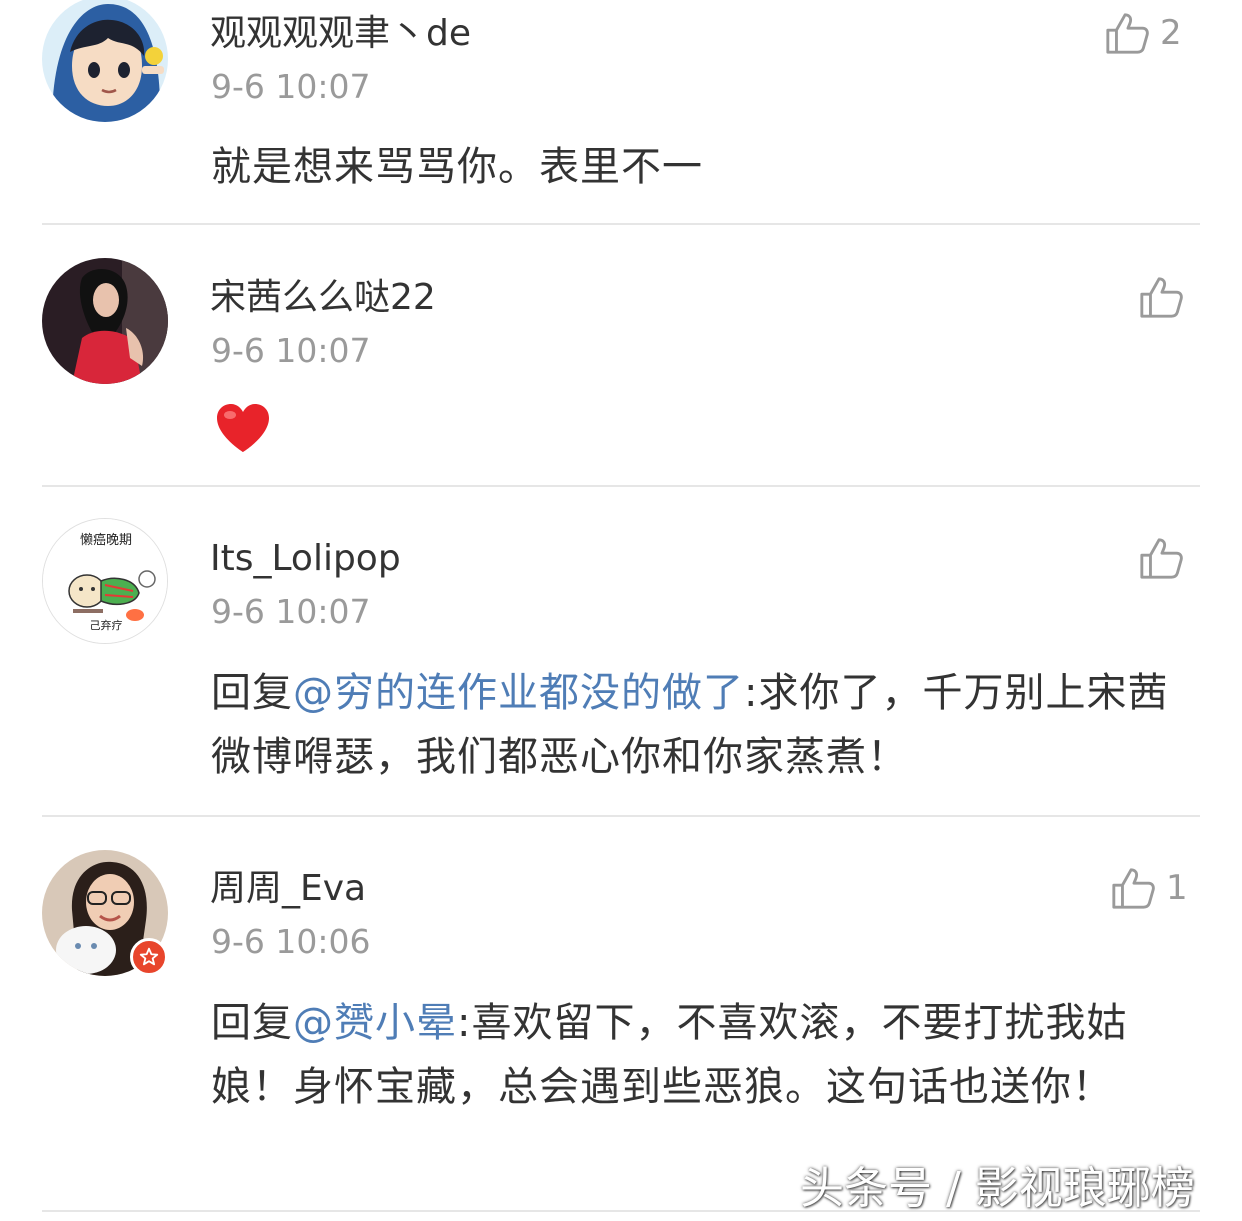 This screenshot has width=1242, height=1221. I want to click on comment-text: 就是想来骂骂你。表里不一, so click(457, 167).